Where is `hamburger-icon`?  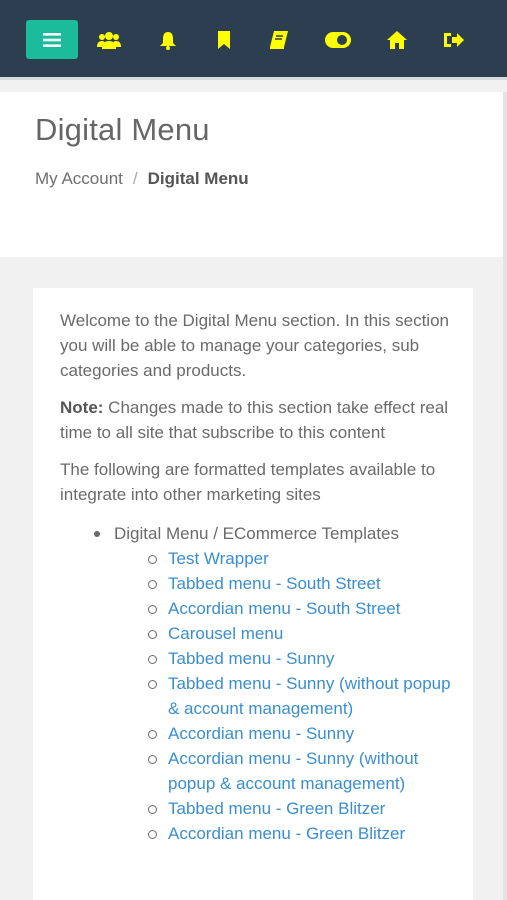 hamburger-icon is located at coordinates (52, 39).